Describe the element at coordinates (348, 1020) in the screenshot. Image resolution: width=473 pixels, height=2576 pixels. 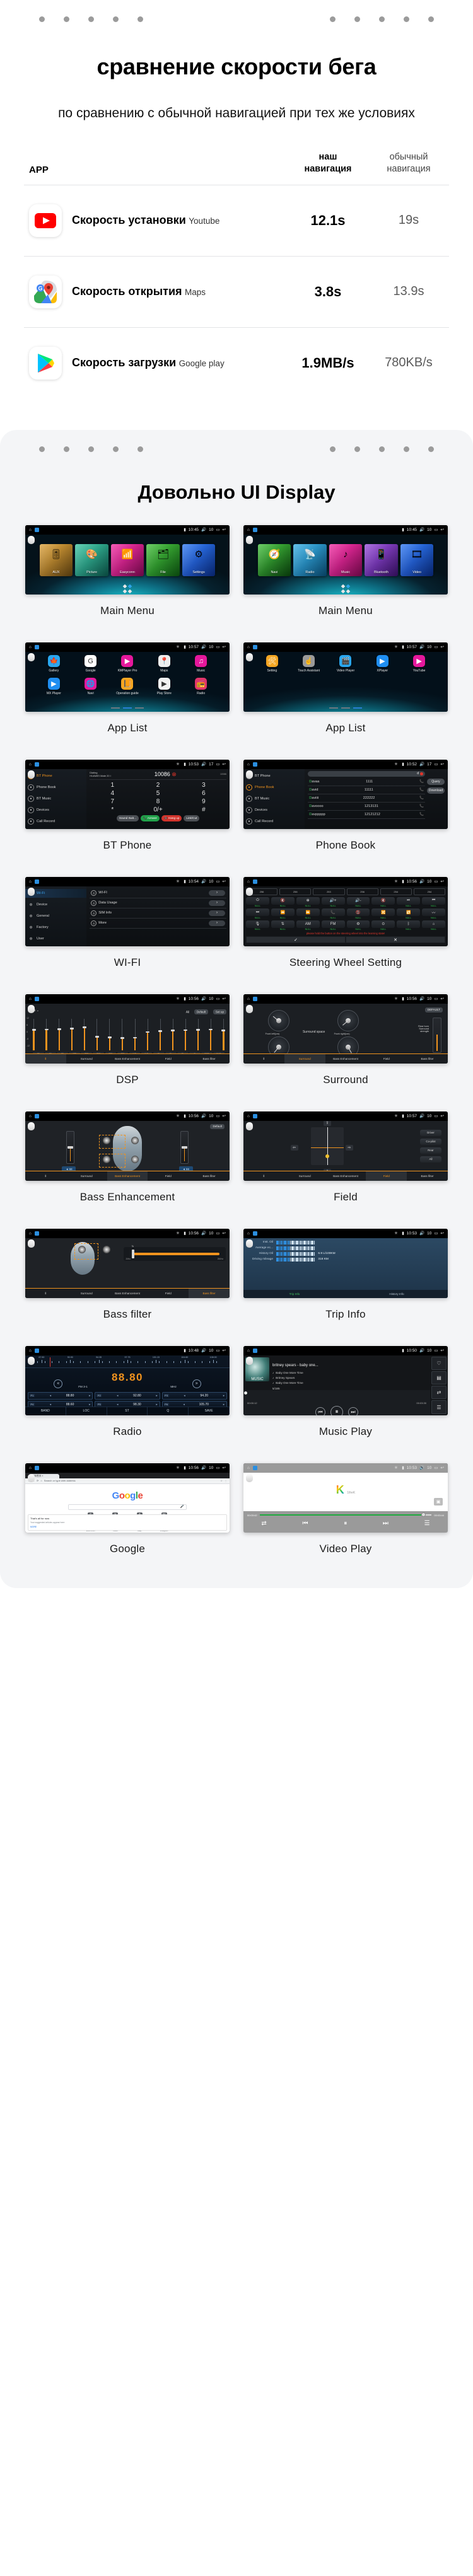
I see `dial-front-right` at that location.